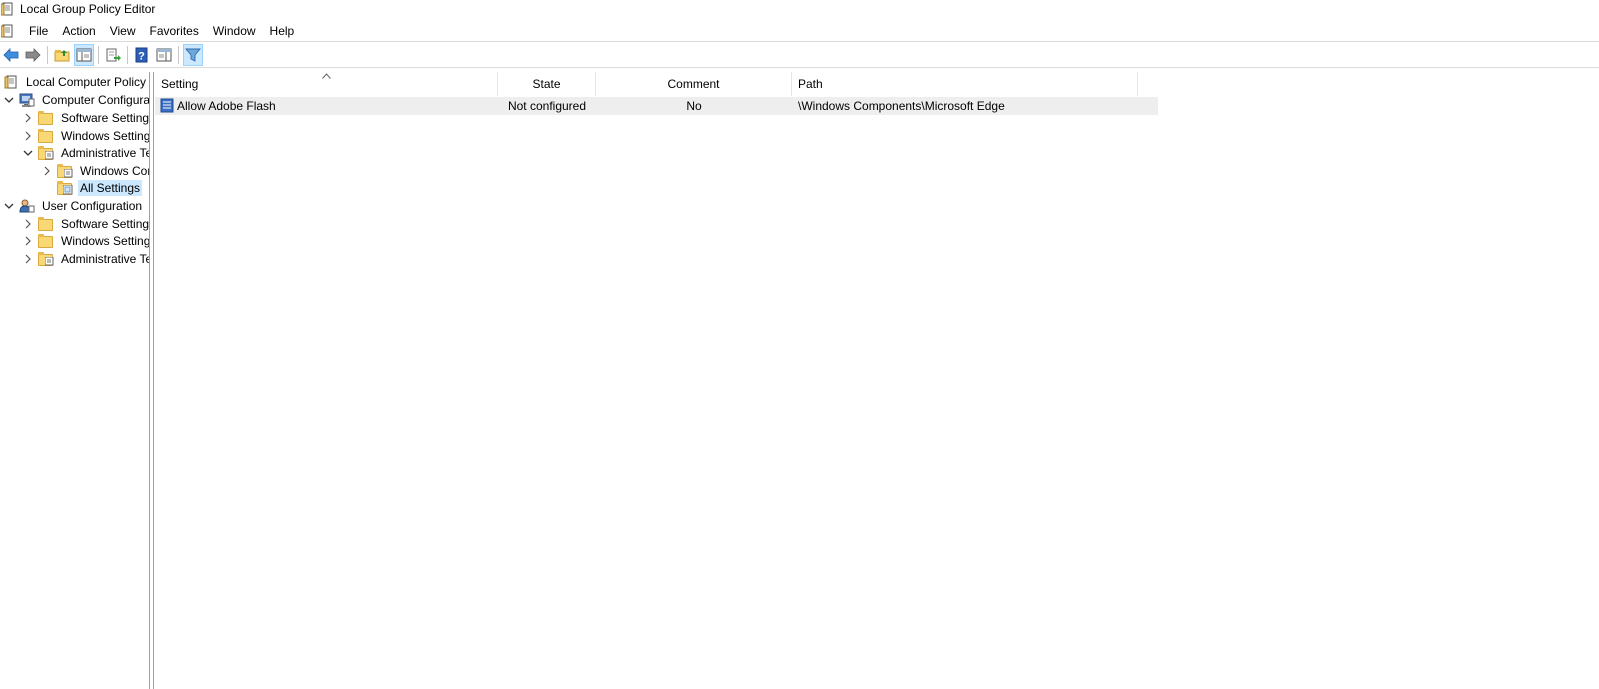  I want to click on user-icon, so click(27, 206).